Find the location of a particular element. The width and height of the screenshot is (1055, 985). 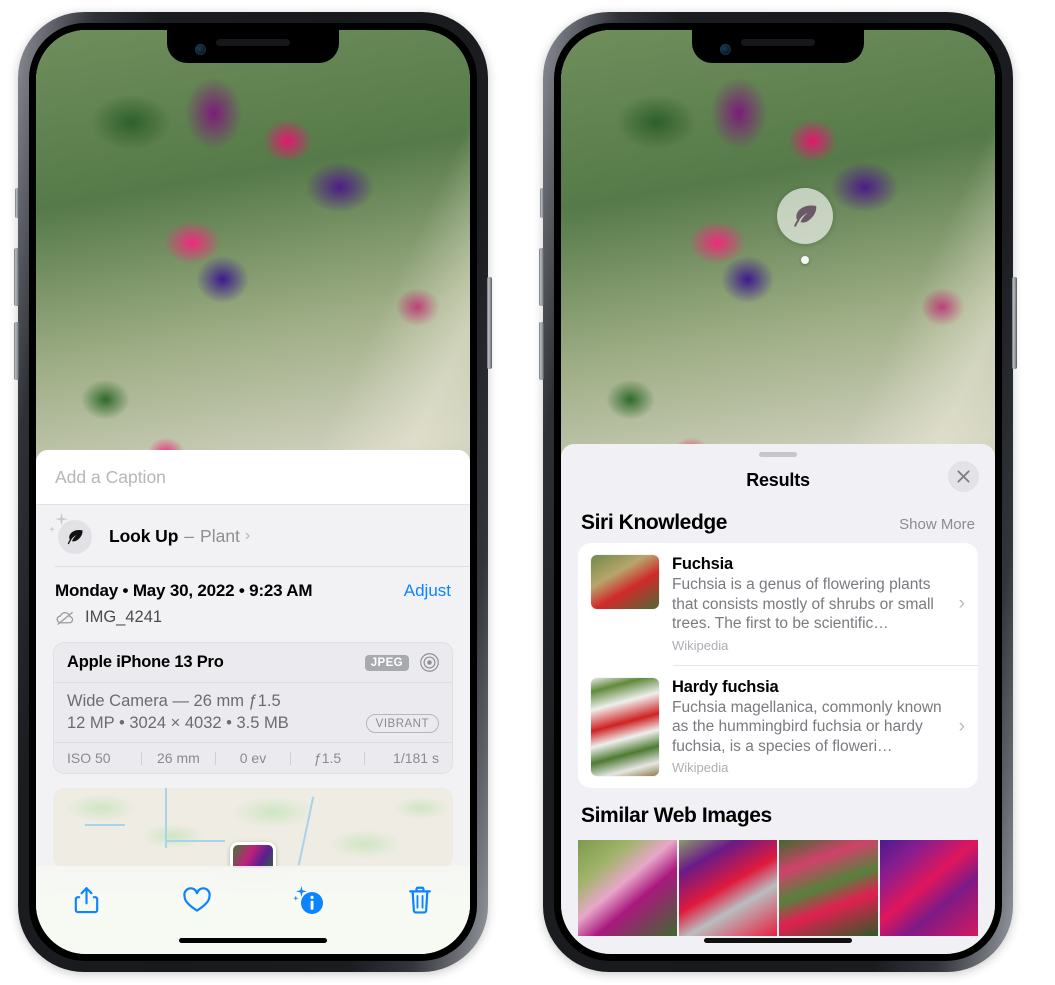

photo-date-text: Monday • May 30, 2022 • 9:23 AM is located at coordinates (184, 590).